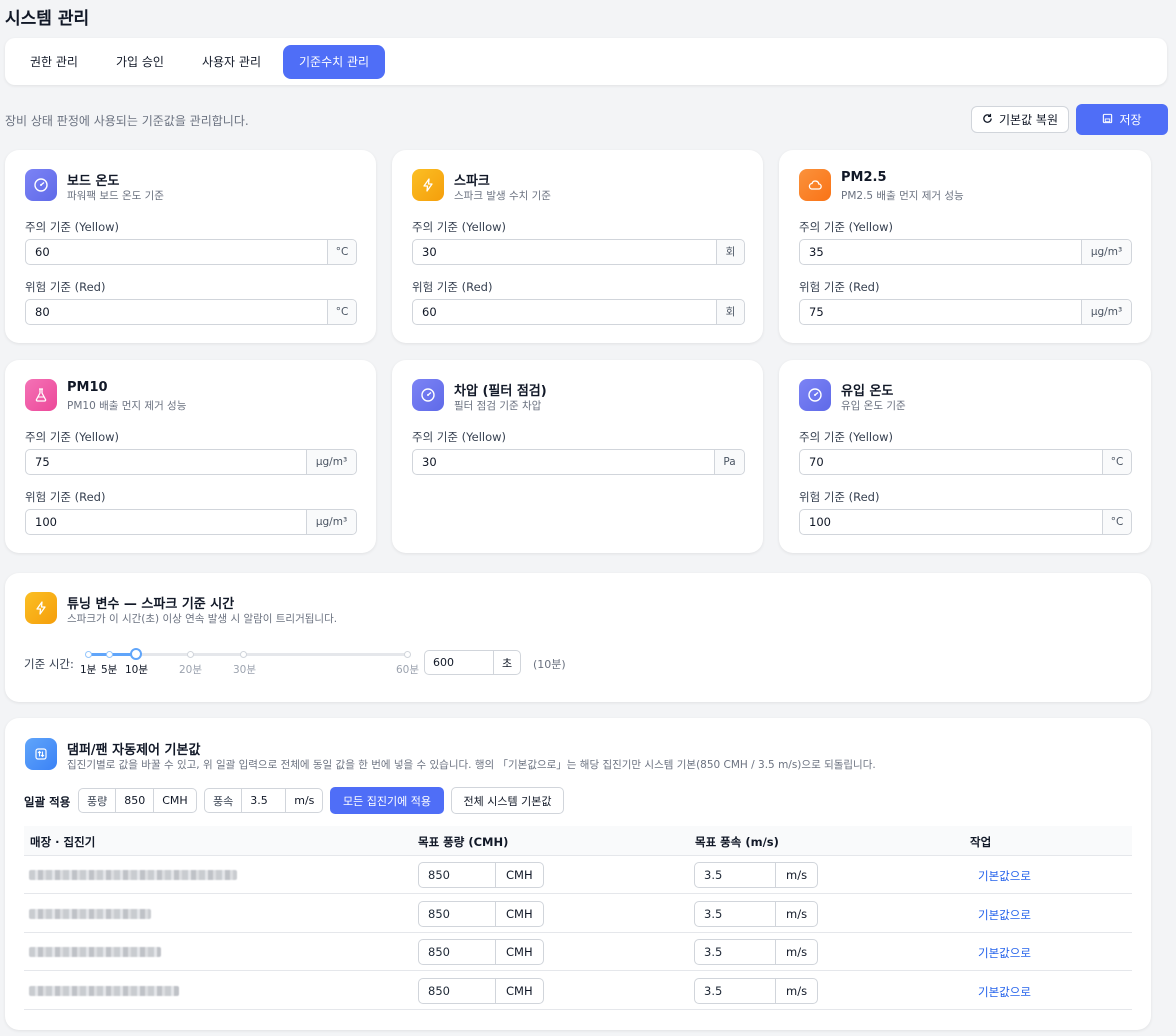 Image resolution: width=1176 pixels, height=1036 pixels. Describe the element at coordinates (940, 252) in the screenshot. I see `yellow-threshold-value: 35` at that location.